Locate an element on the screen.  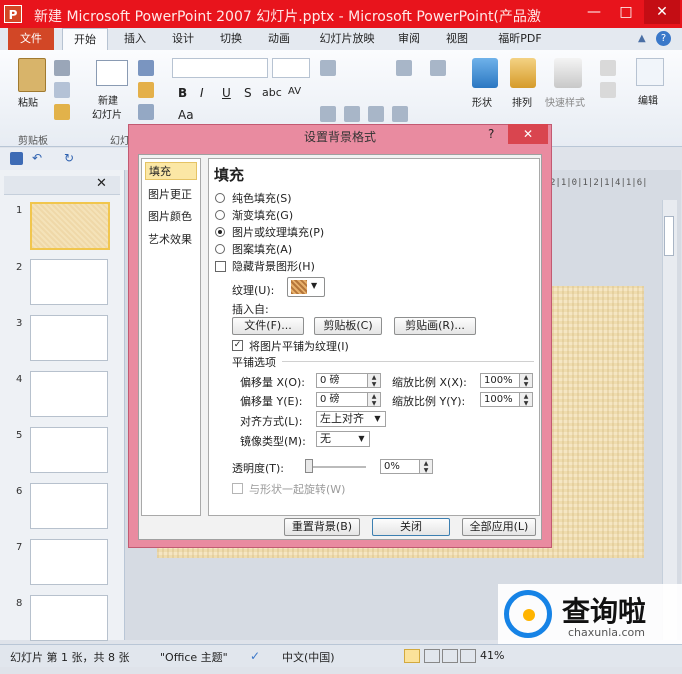
maximize-button: □ is located at coordinates (626, 12).